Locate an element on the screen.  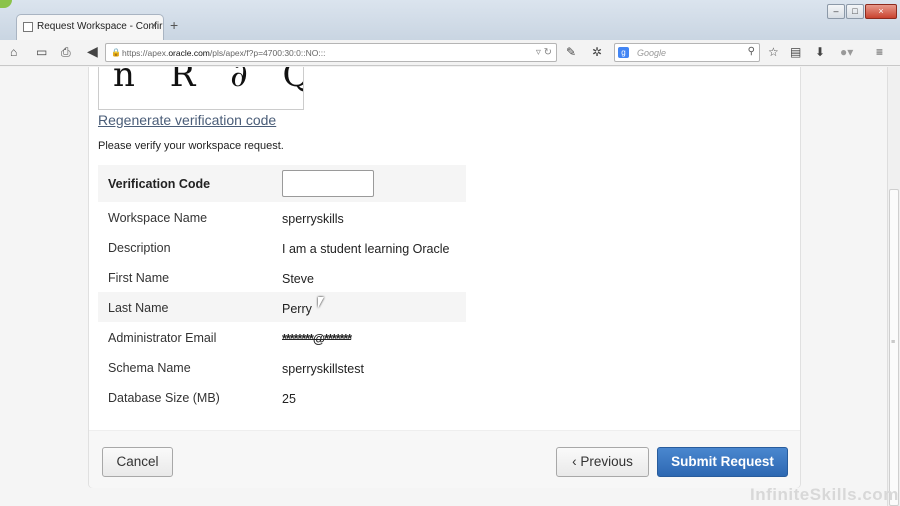
home-icon: ⌂ is located at coordinates (13, 52).